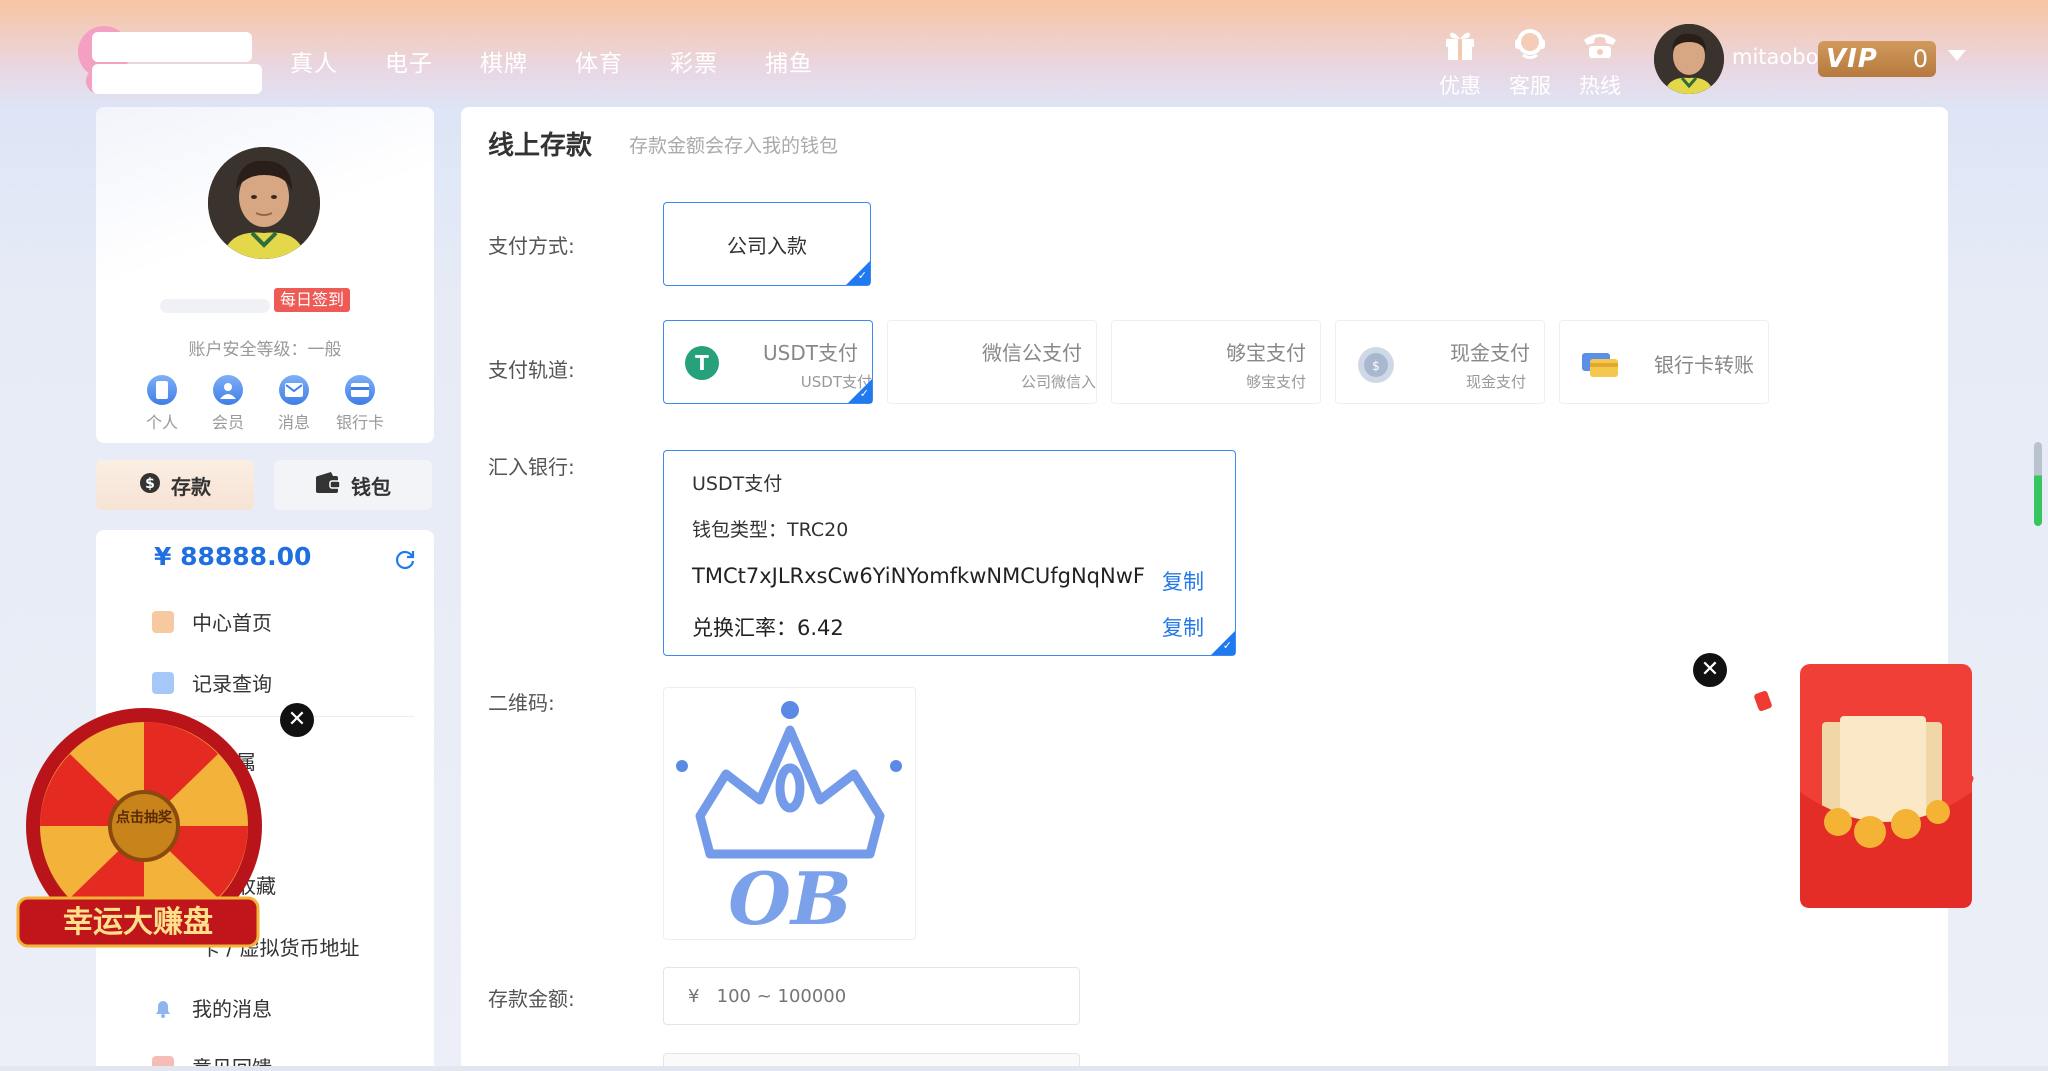  I want to click on lucky-wheel-promo: 点击抽奖 幸运大赚盘, so click(138, 832).